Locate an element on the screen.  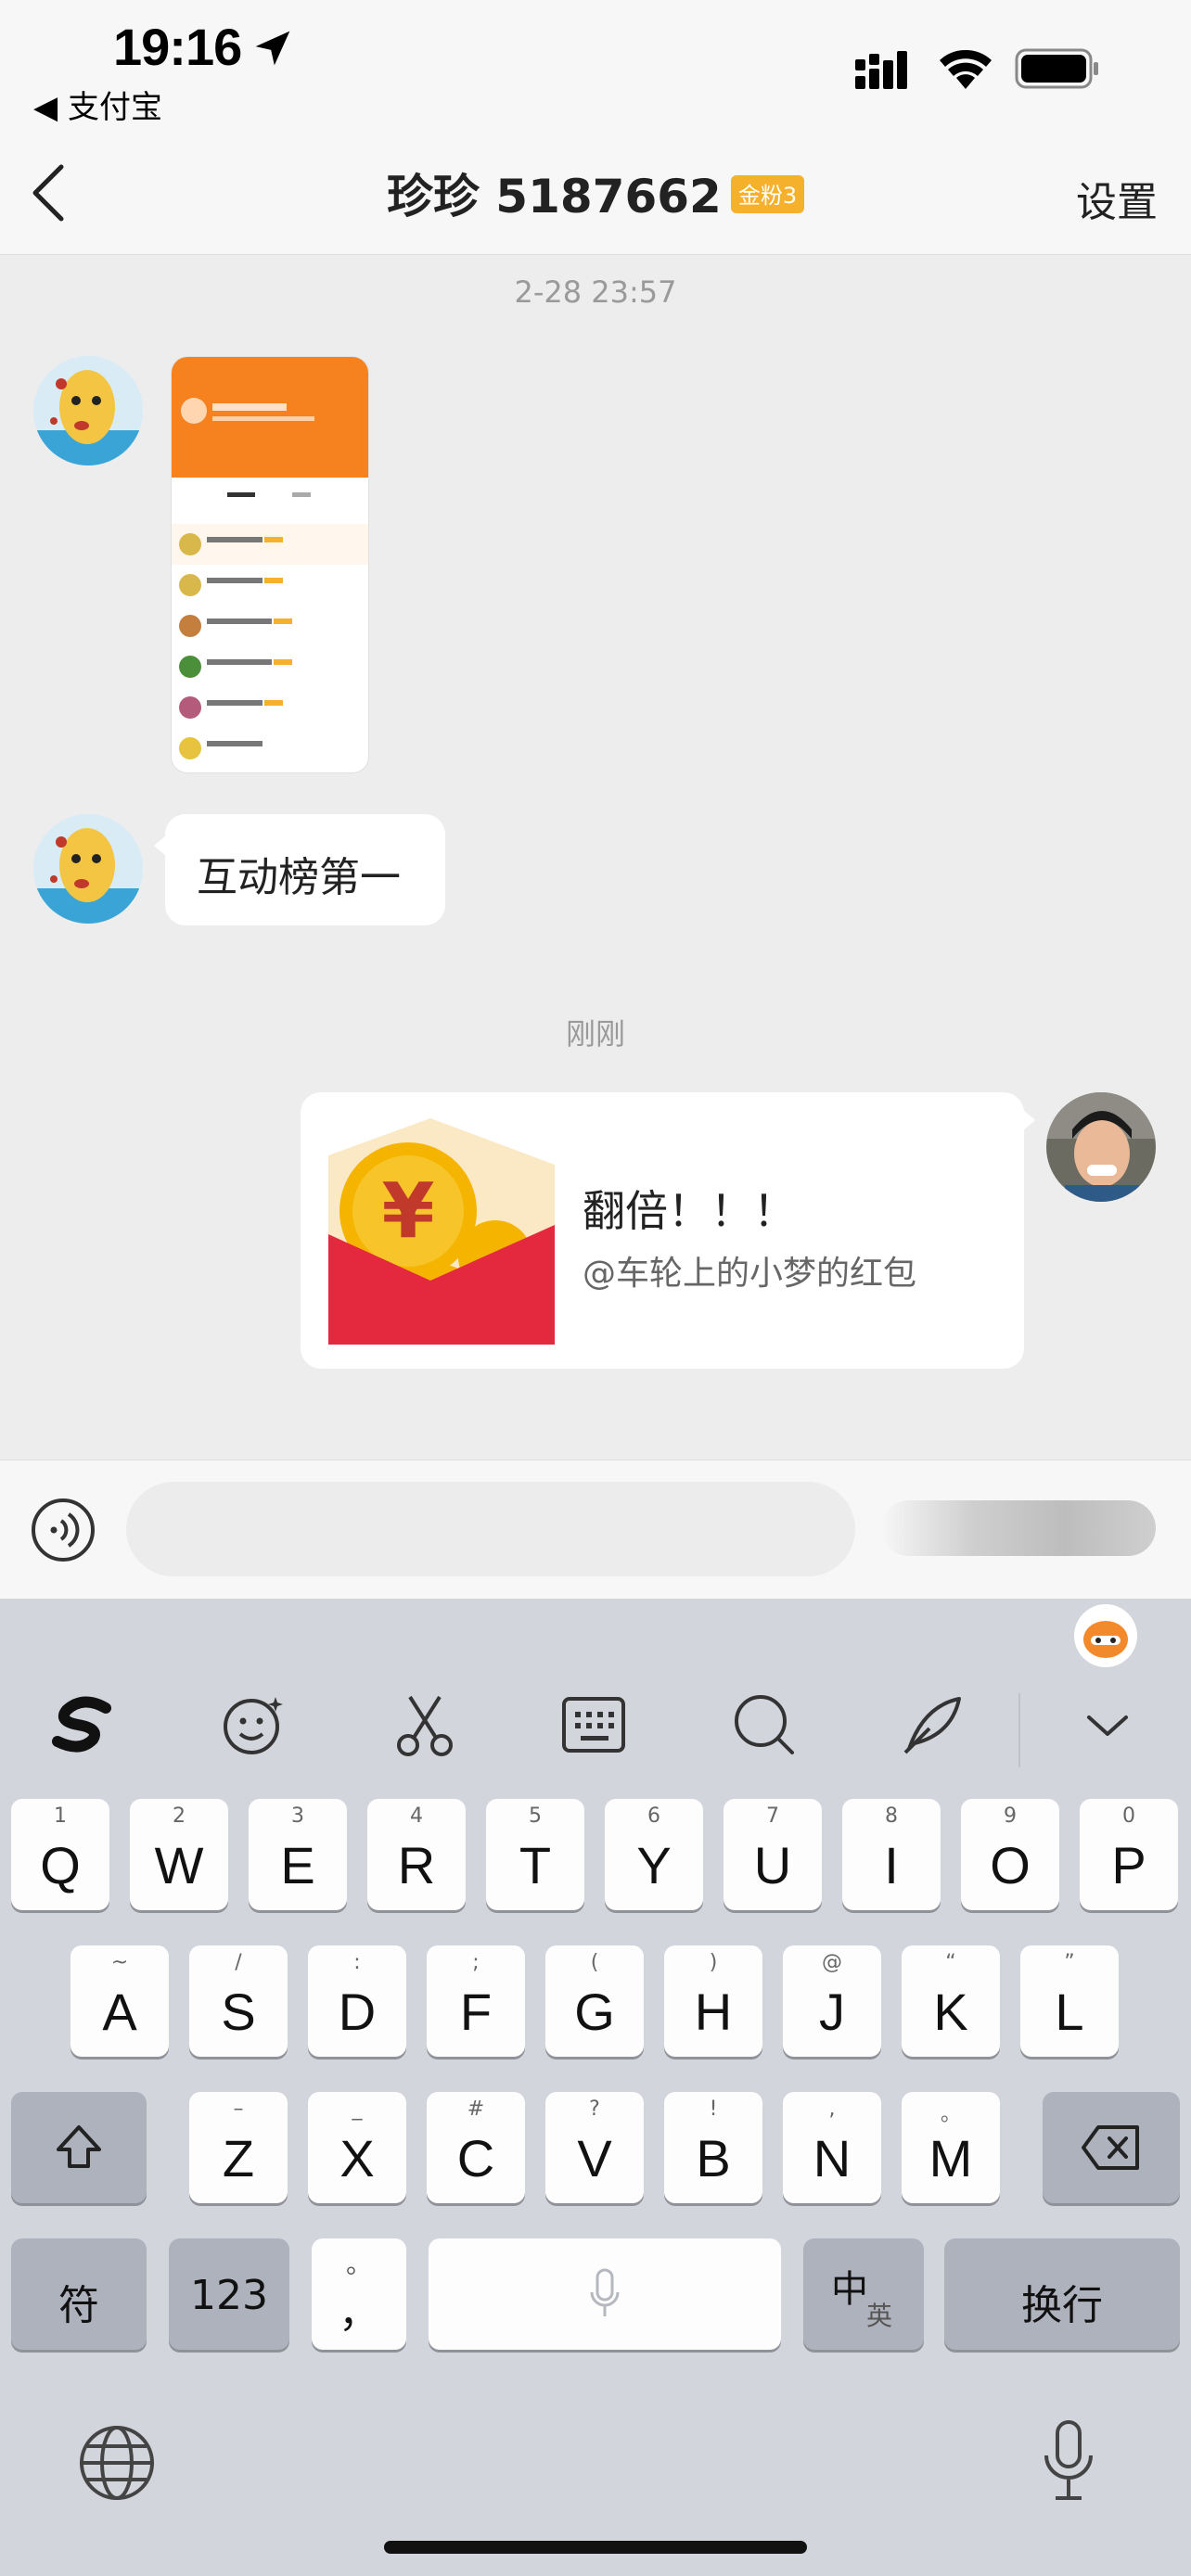
key-label: K is located at coordinates (951, 2012).